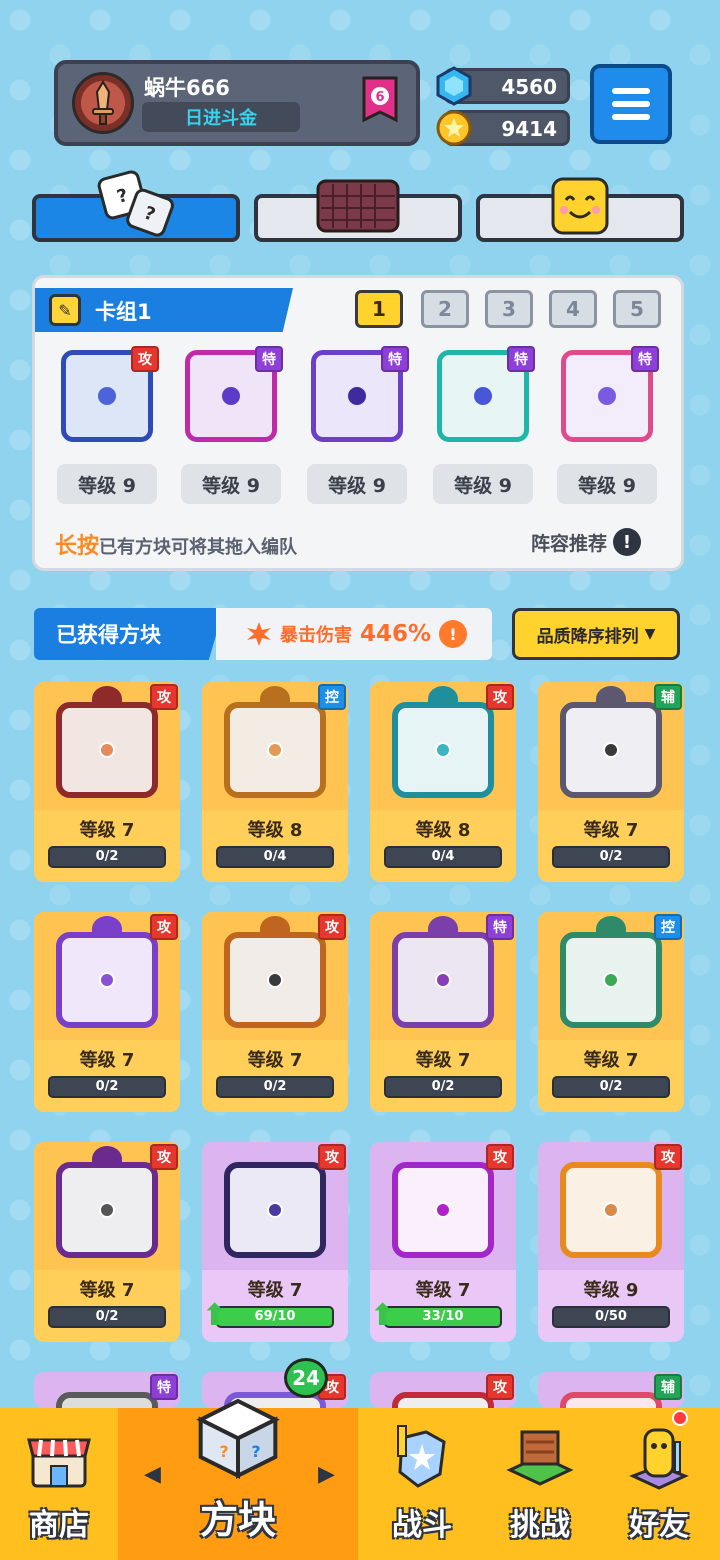 The image size is (720, 1560). What do you see at coordinates (580, 209) in the screenshot?
I see `tab-smile-mode` at bounding box center [580, 209].